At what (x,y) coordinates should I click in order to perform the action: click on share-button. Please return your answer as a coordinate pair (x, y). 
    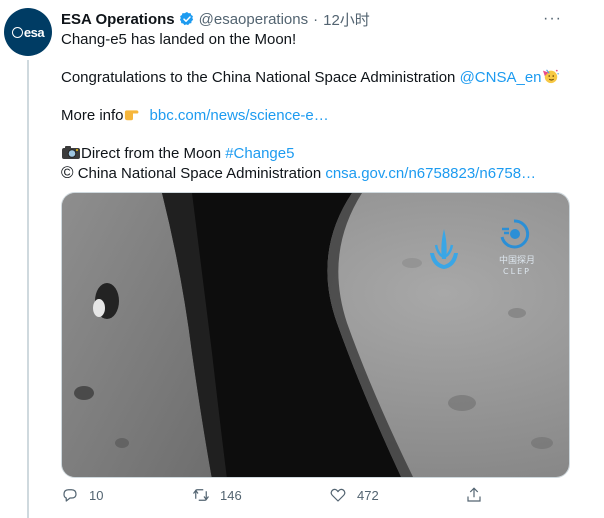
    Looking at the image, I should click on (479, 495).